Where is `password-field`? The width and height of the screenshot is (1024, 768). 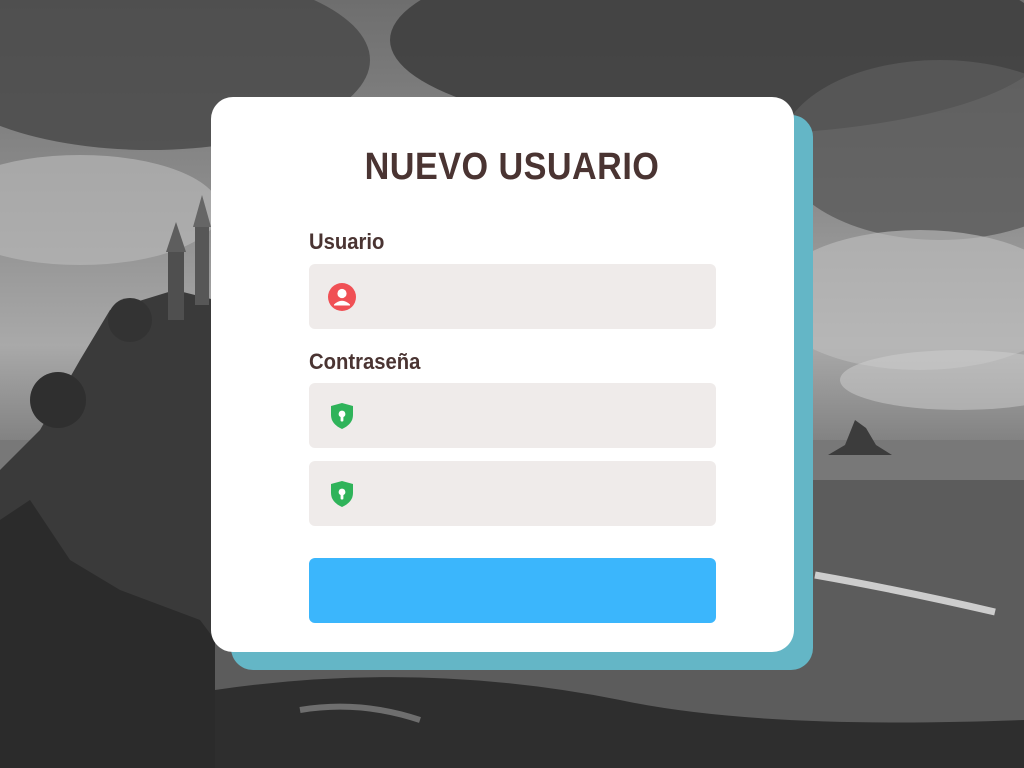 password-field is located at coordinates (512, 416).